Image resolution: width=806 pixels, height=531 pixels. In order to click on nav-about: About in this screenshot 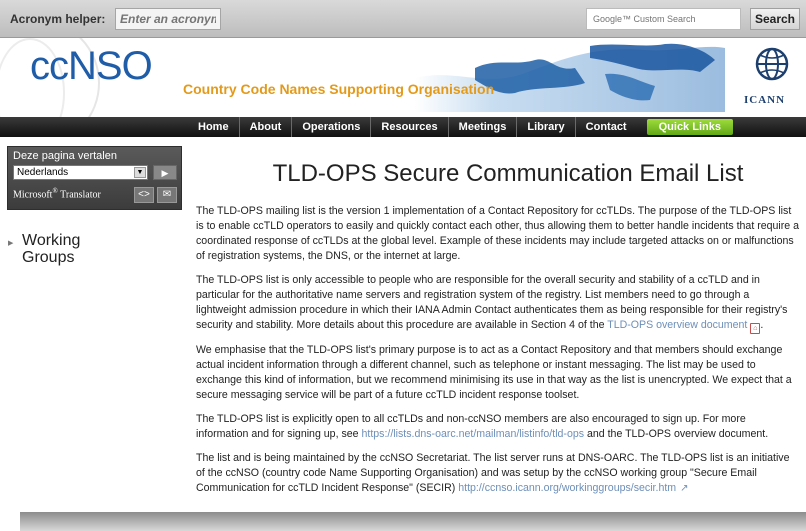, I will do `click(265, 127)`.